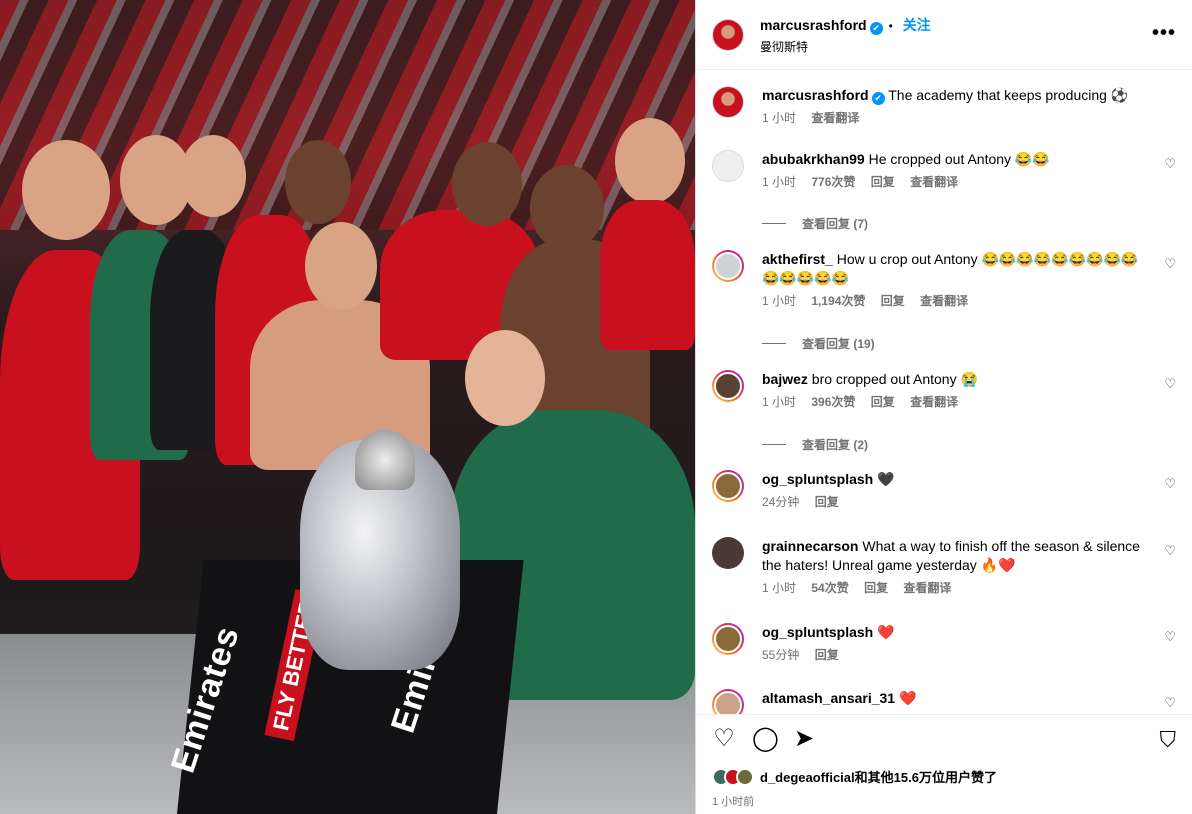  I want to click on author-avatar, so click(728, 34).